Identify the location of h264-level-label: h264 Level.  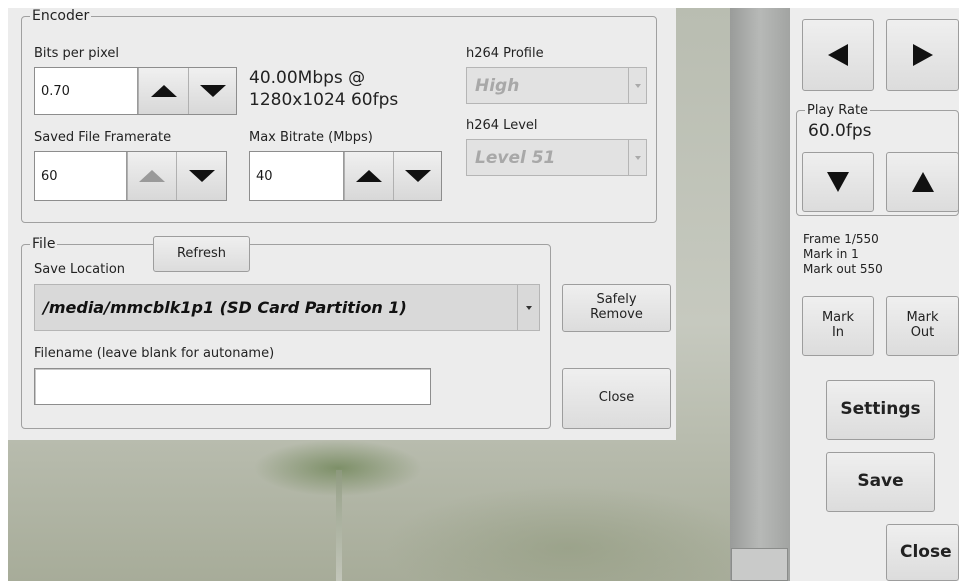
(502, 125).